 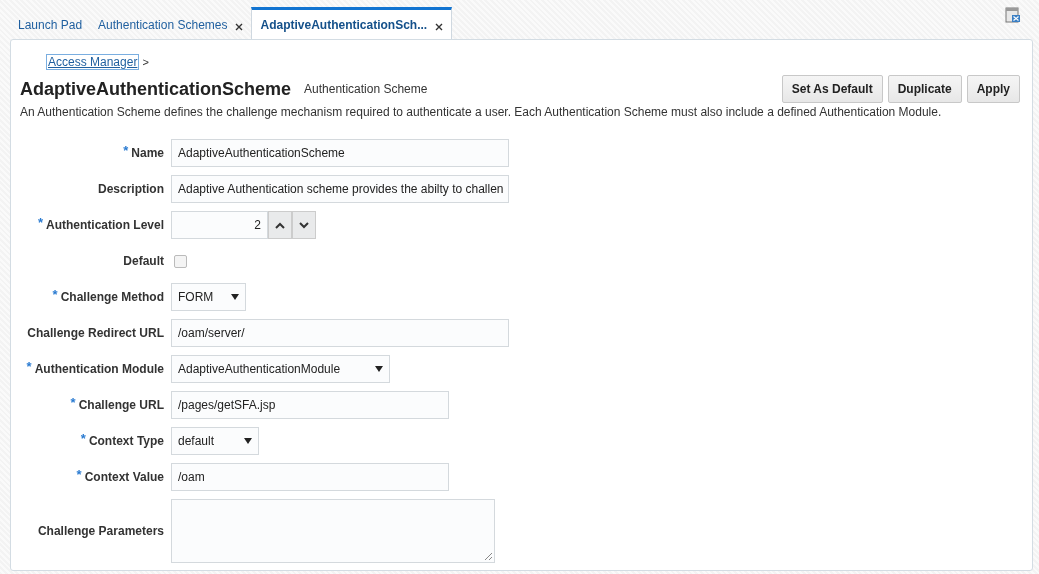 What do you see at coordinates (310, 405) in the screenshot?
I see `text-field: /pages/getSFA.jsp` at bounding box center [310, 405].